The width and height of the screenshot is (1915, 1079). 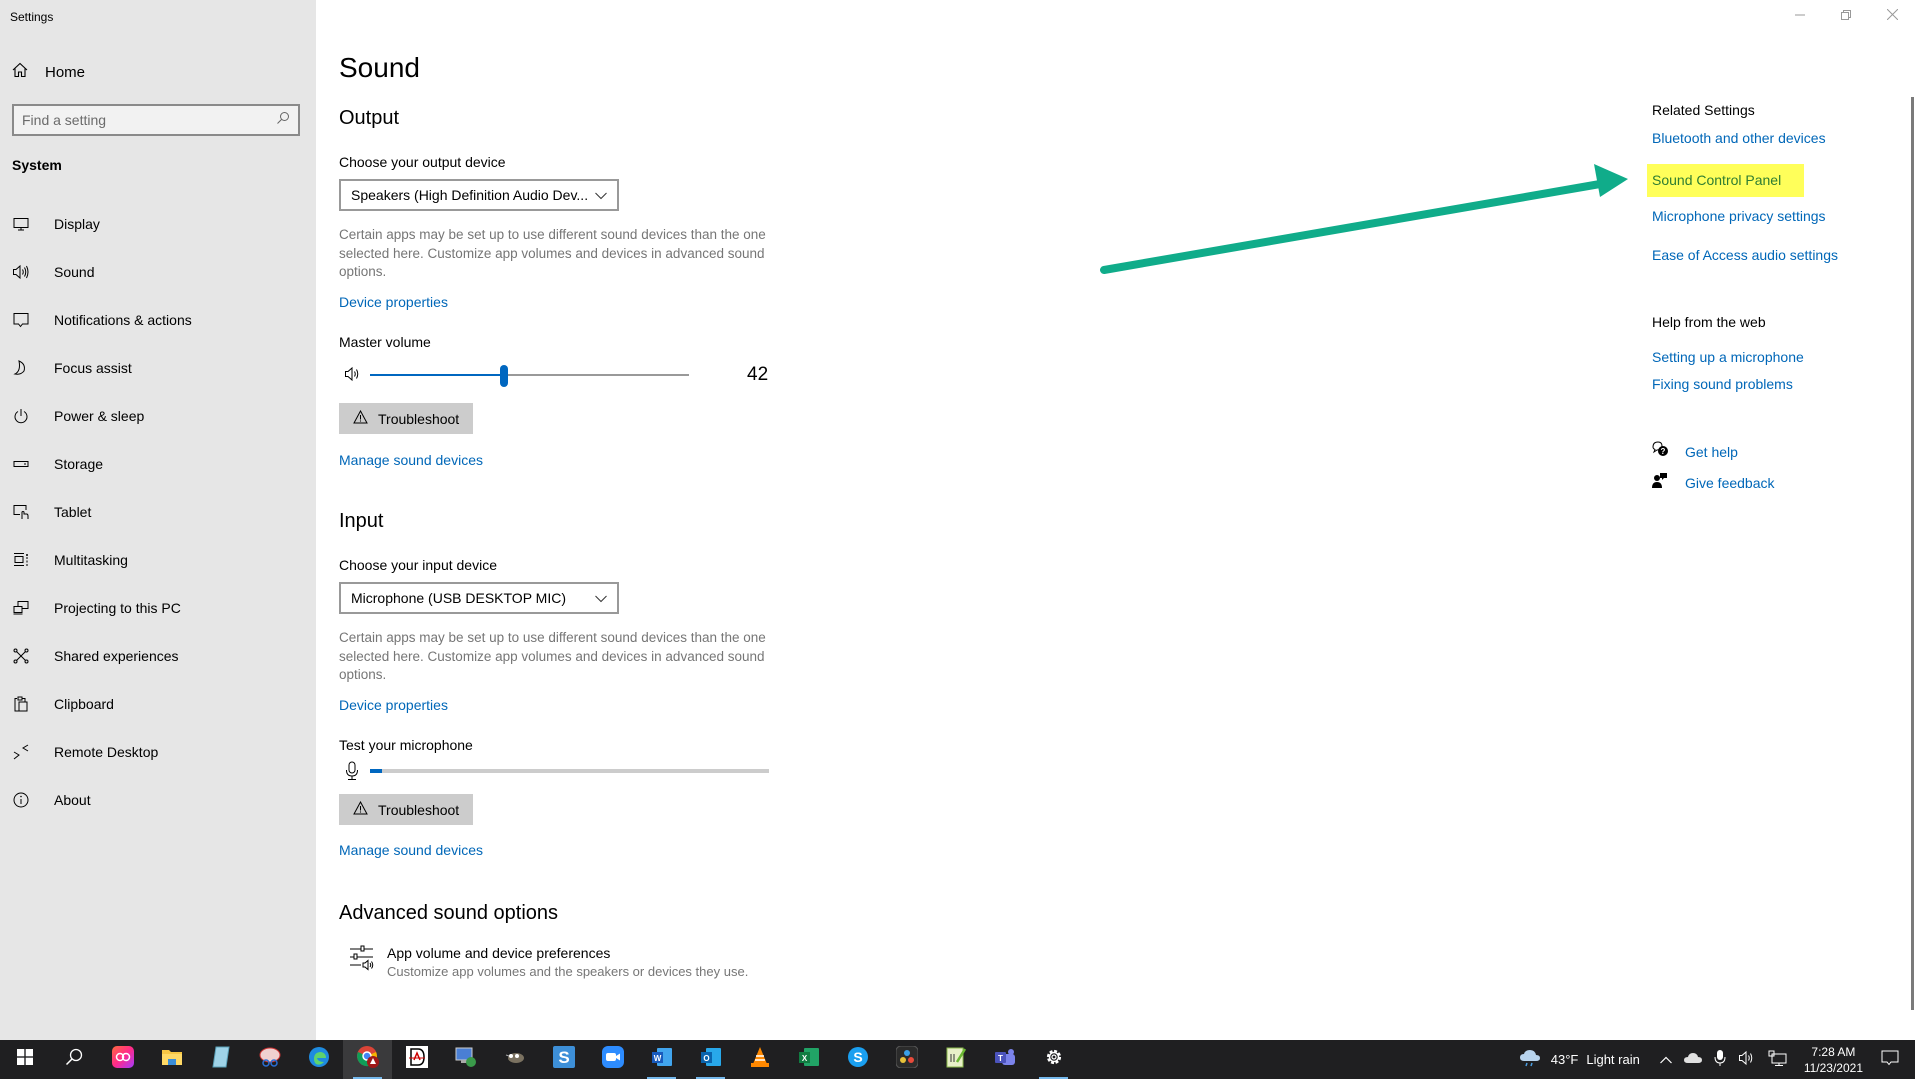 I want to click on app-title: Settings, so click(x=32, y=17).